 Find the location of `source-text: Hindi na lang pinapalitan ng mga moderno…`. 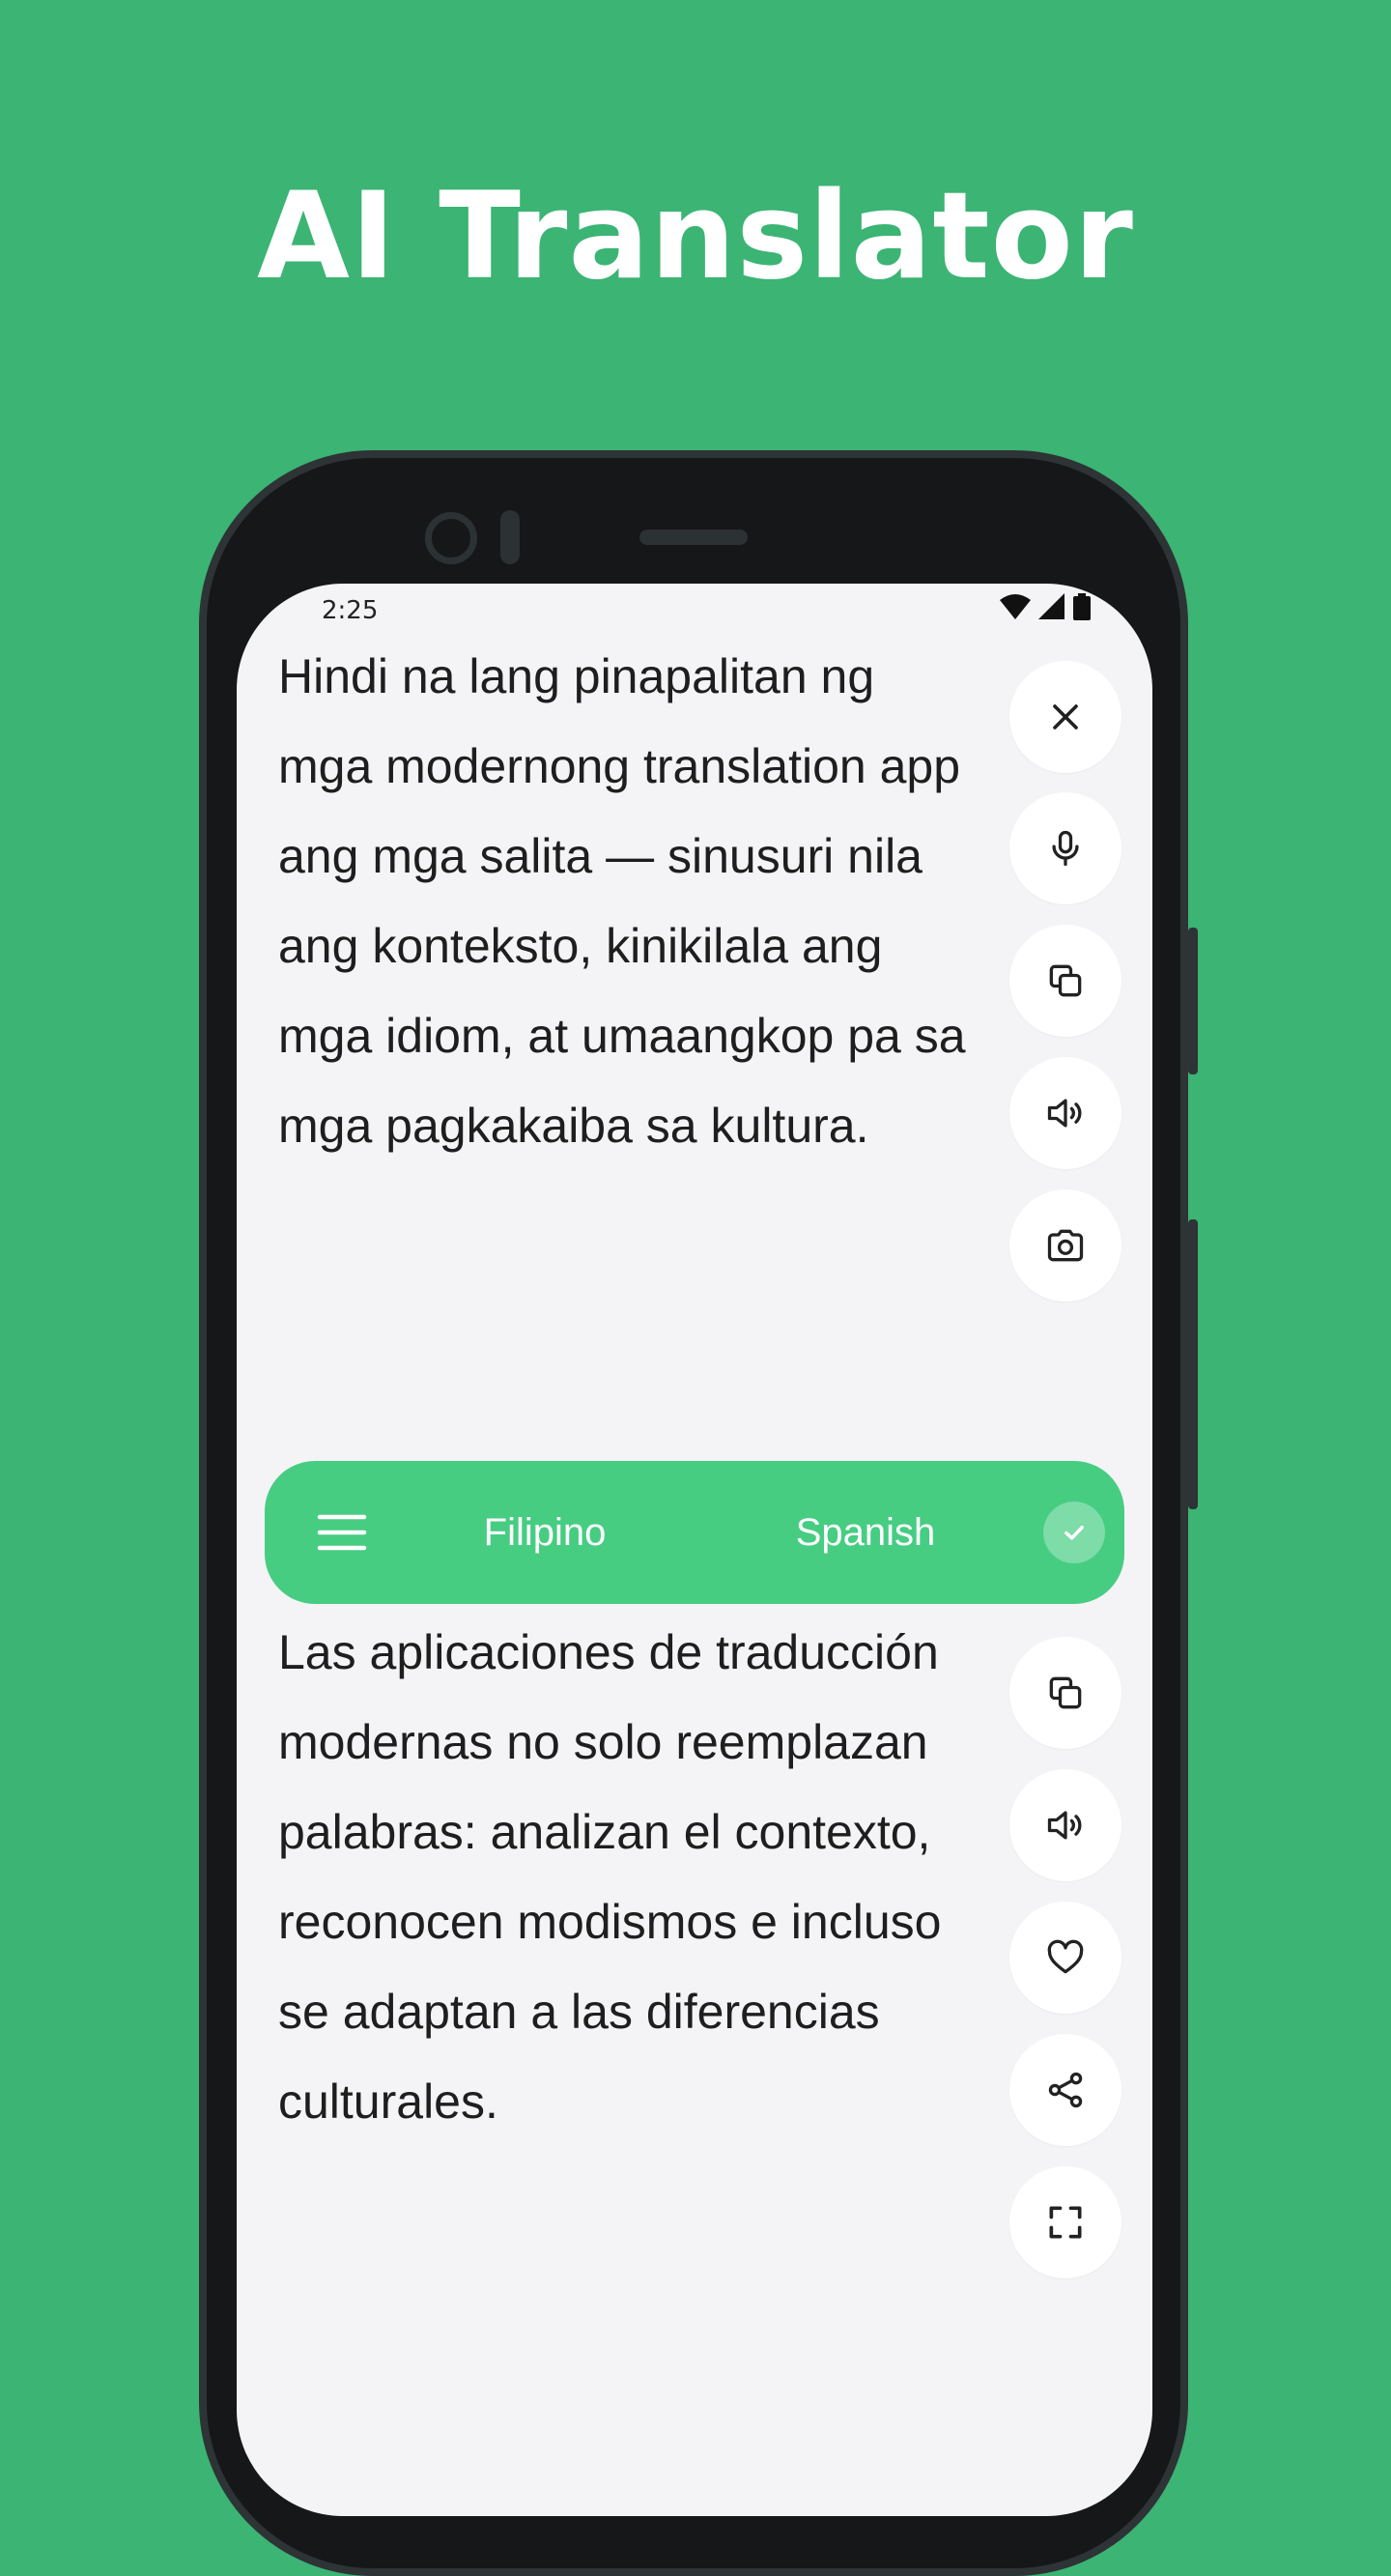

source-text: Hindi na lang pinapalitan ng mga moderno… is located at coordinates (626, 902).